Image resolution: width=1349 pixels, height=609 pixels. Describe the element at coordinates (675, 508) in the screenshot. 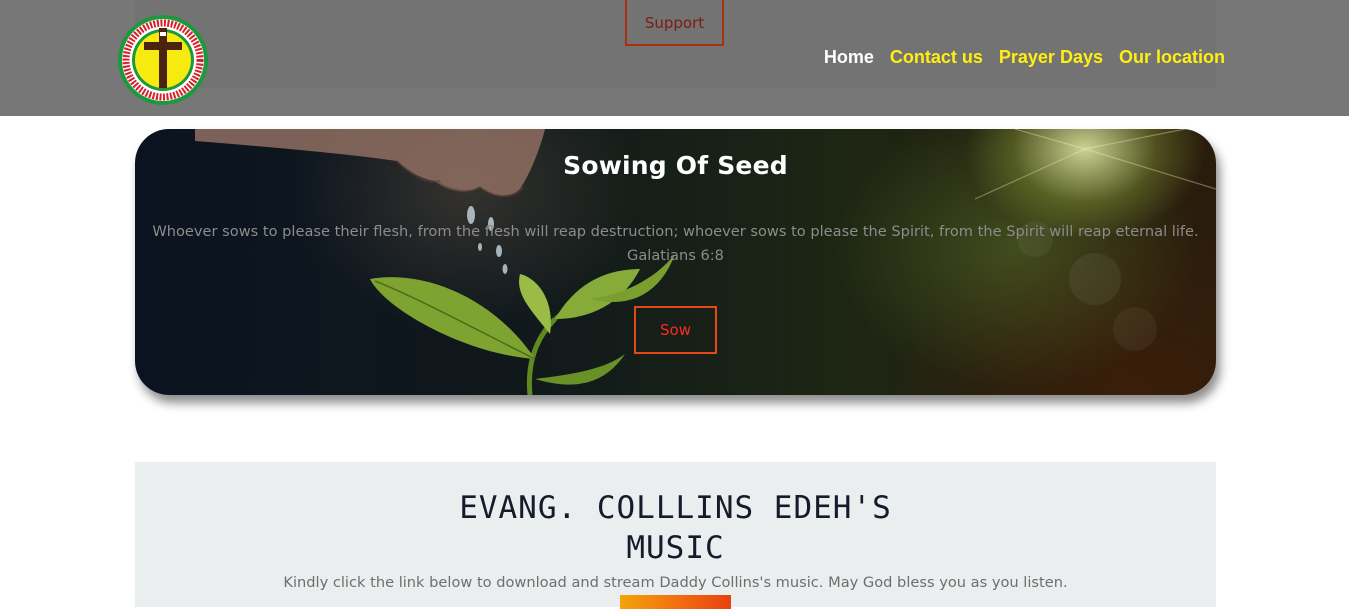

I see `music-title-line1: EVANG. COLLLINS EDEH'S` at that location.